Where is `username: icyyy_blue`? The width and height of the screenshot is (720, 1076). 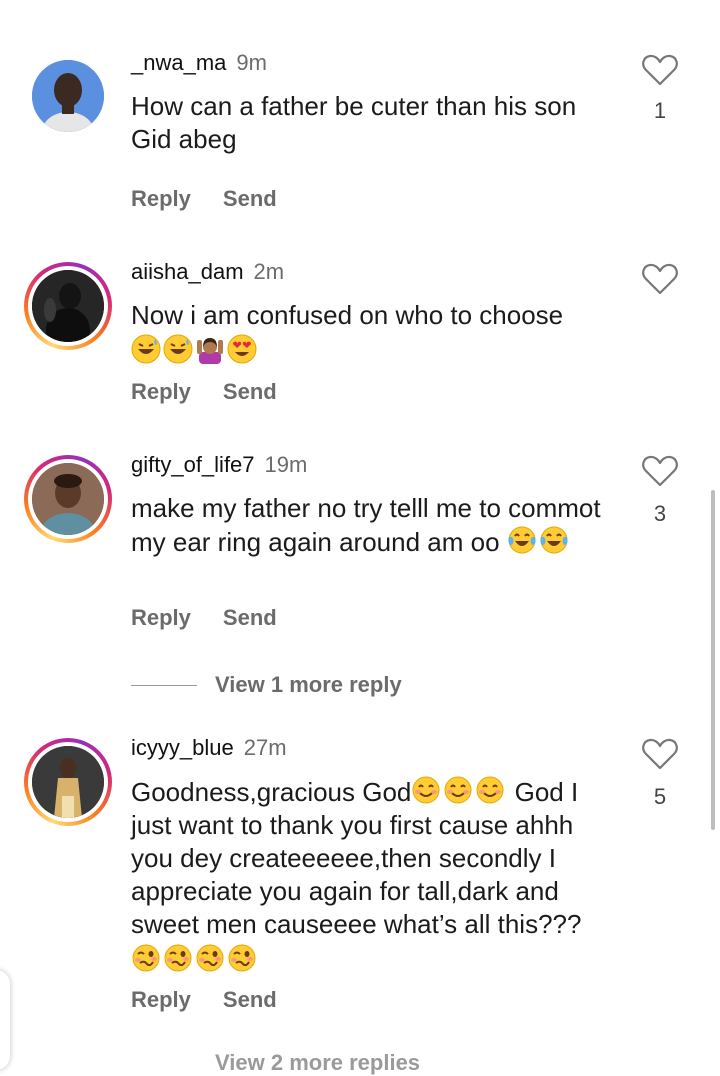 username: icyyy_blue is located at coordinates (182, 747).